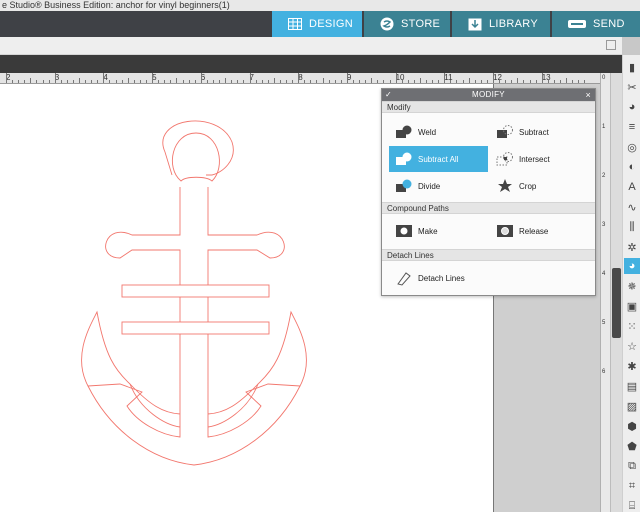 The image size is (640, 512). Describe the element at coordinates (488, 95) in the screenshot. I see `panel-header: ✓ MODIFY ×` at that location.